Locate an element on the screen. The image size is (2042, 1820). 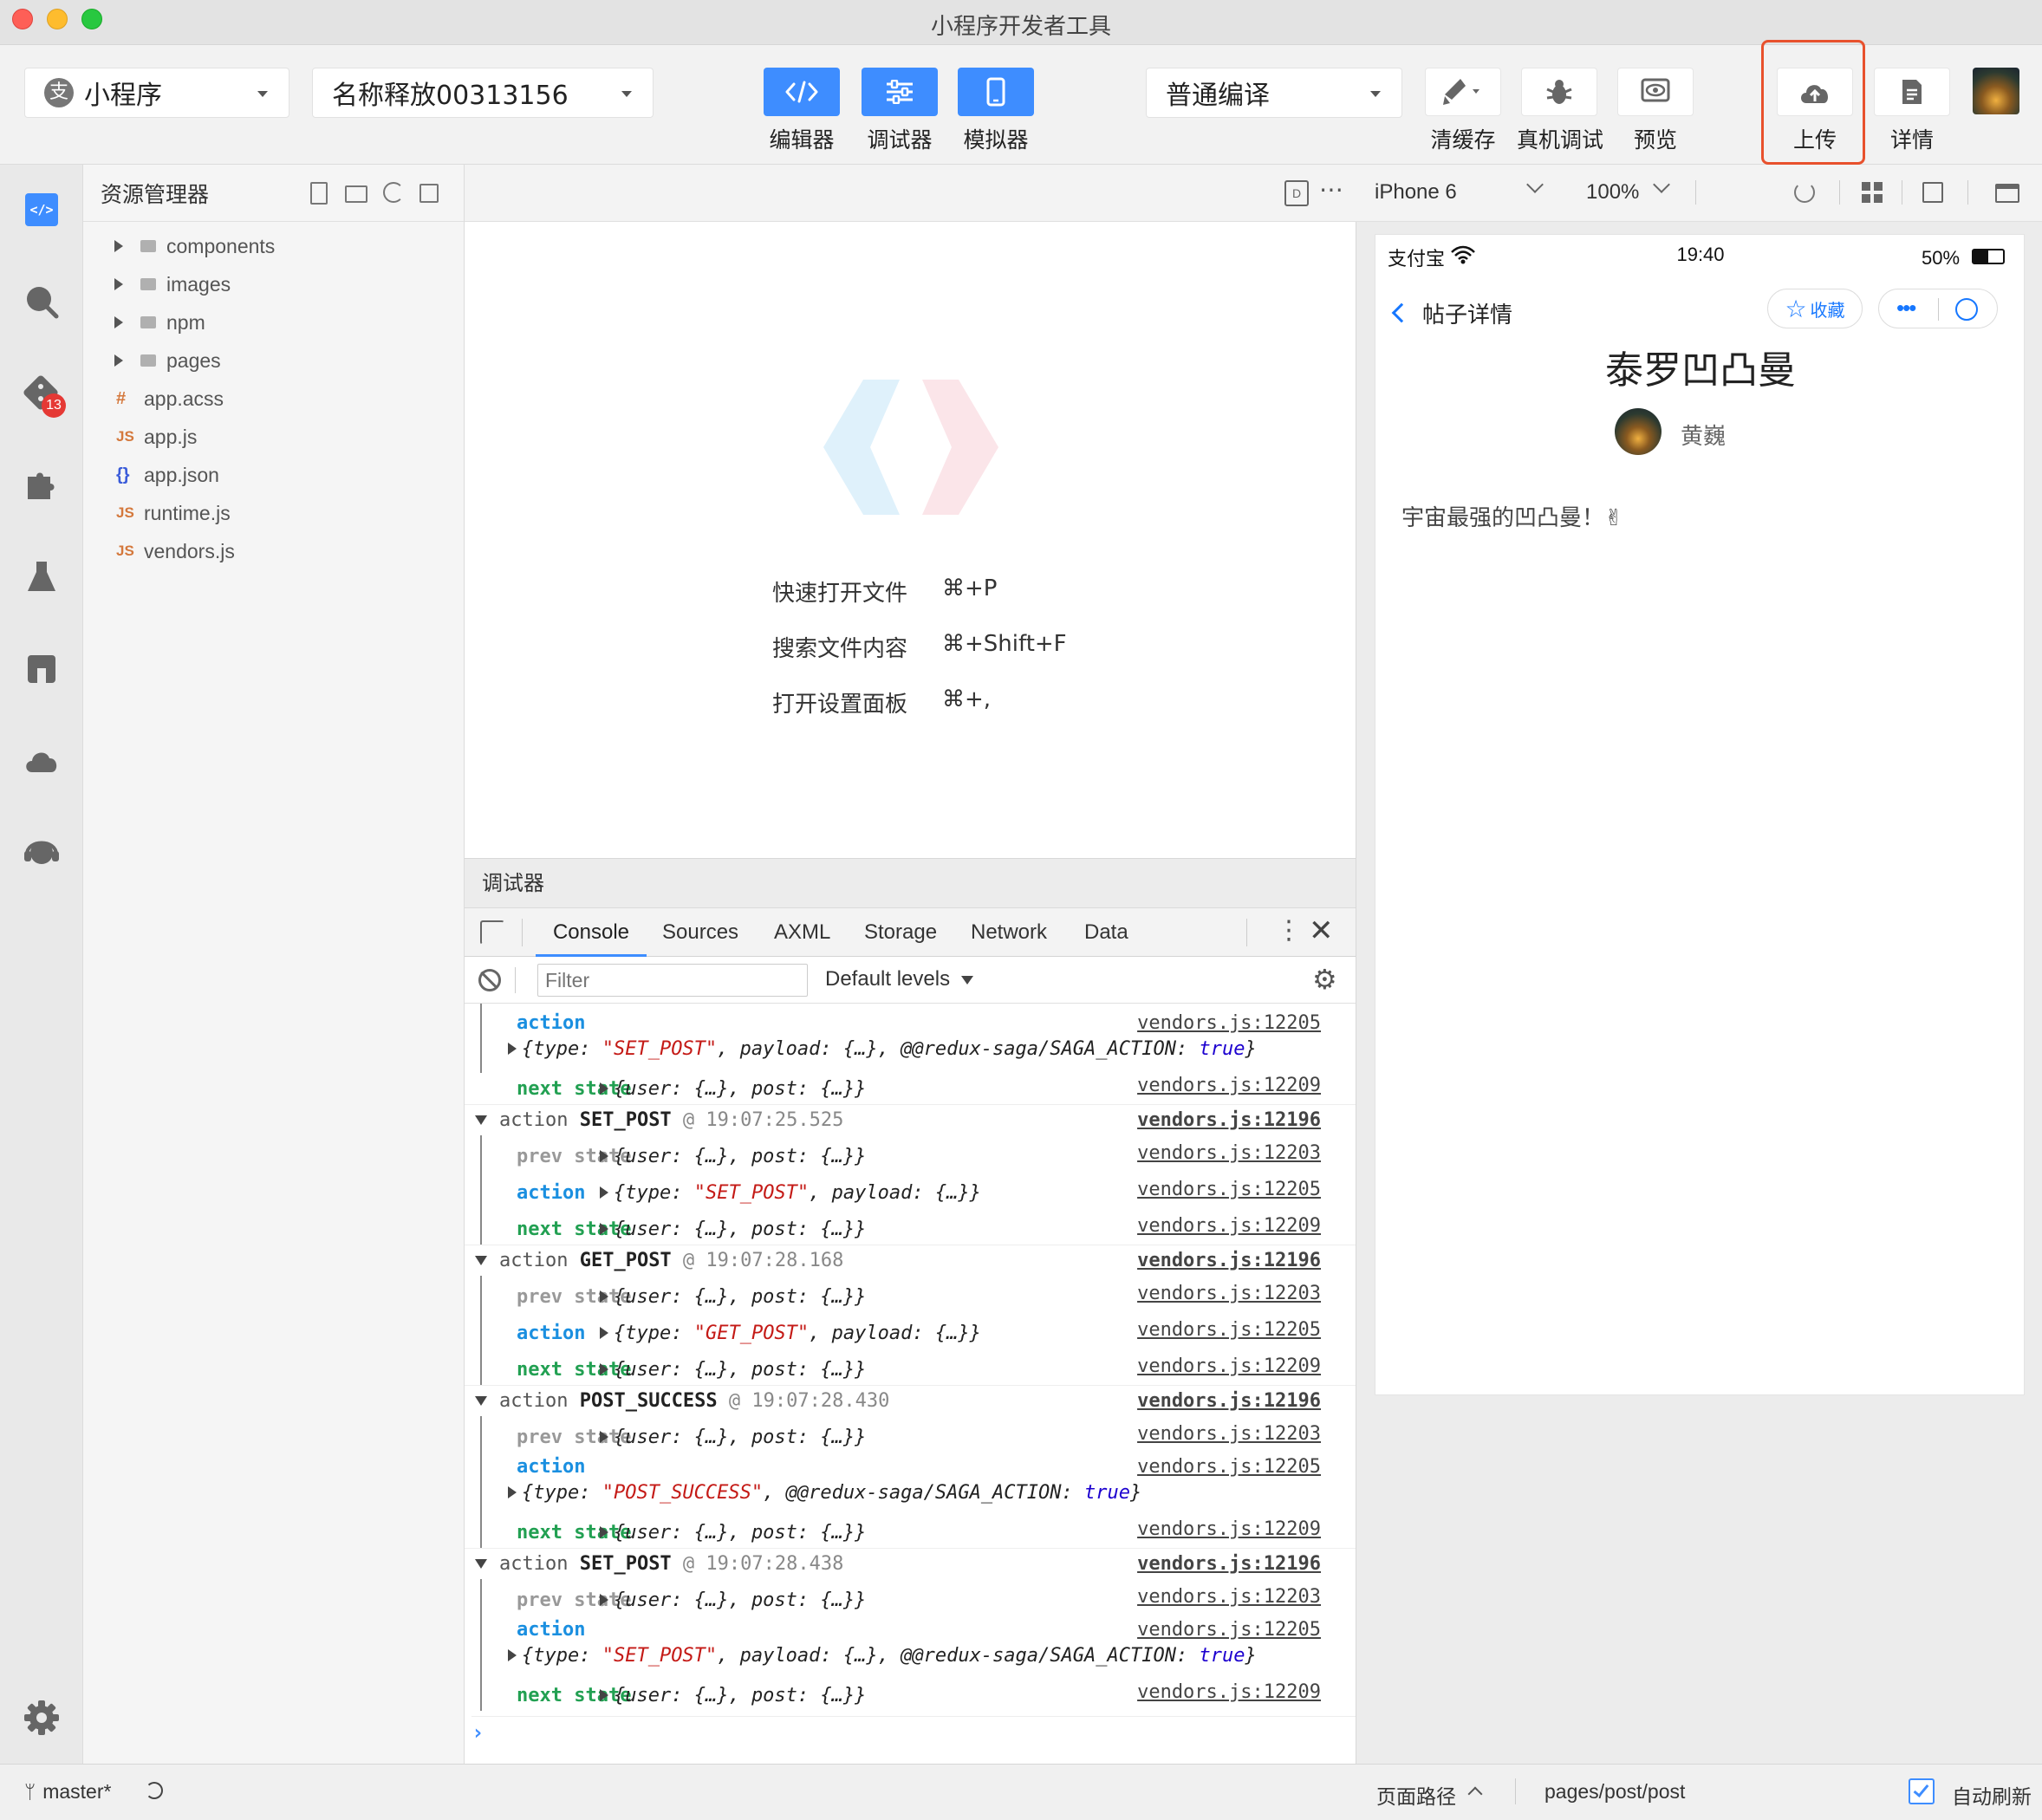
git-branch: ᛘ master* is located at coordinates (67, 1792).